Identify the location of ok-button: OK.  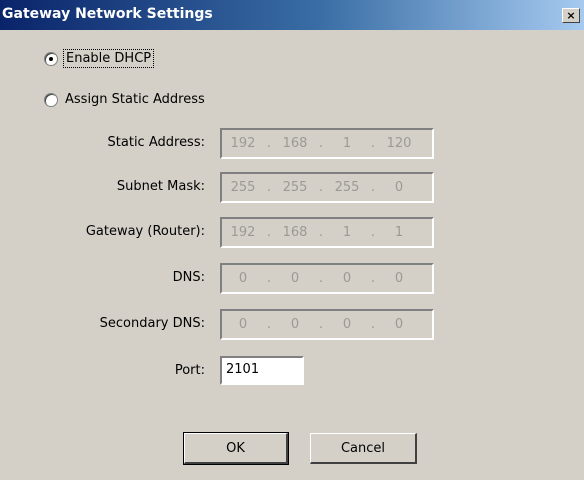
(236, 448).